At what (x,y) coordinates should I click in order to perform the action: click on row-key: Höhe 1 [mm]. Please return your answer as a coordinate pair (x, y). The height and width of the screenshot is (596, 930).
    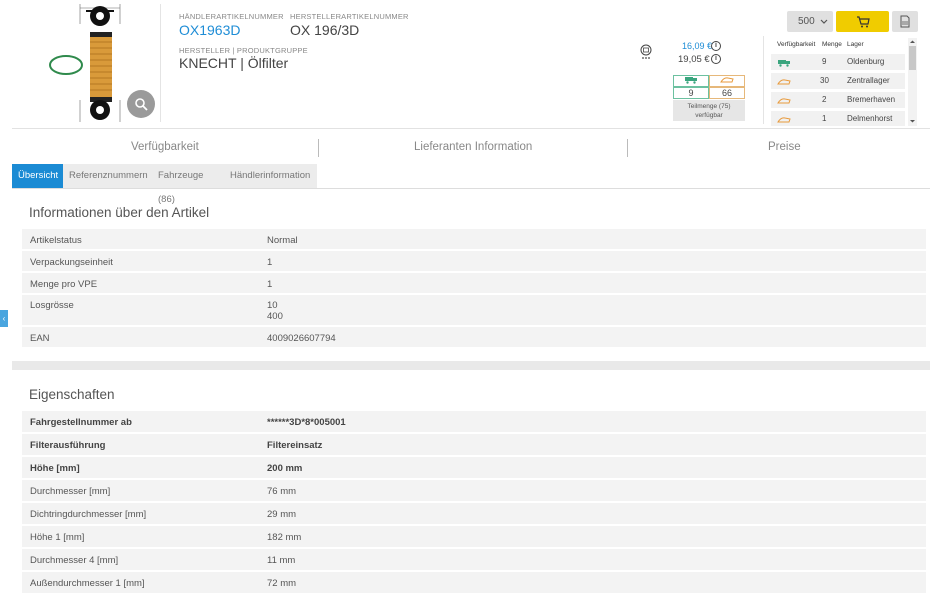
    Looking at the image, I should click on (57, 537).